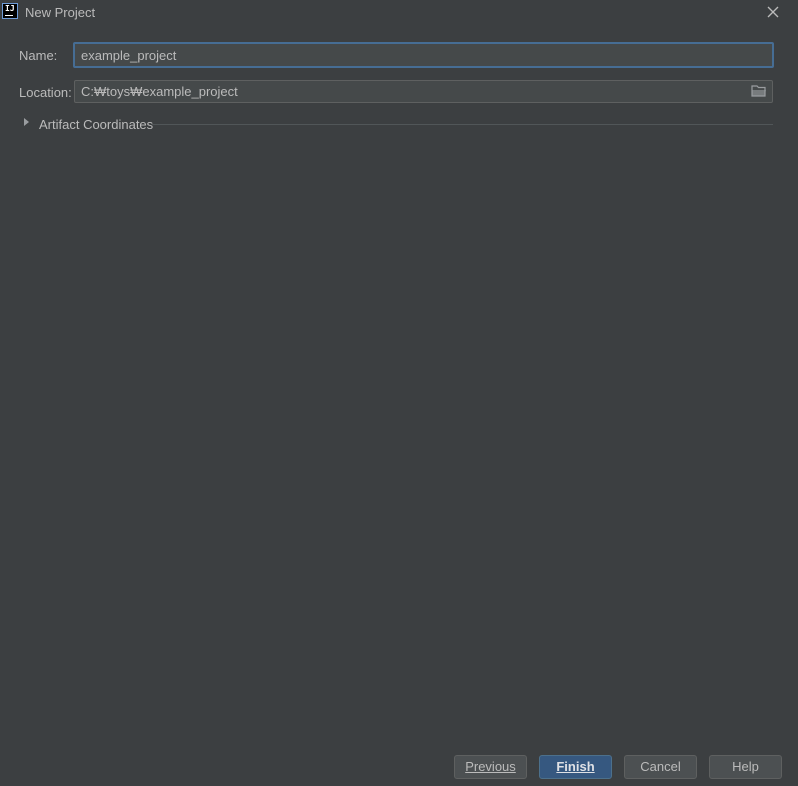 The height and width of the screenshot is (786, 798). What do you see at coordinates (462, 124) in the screenshot?
I see `artifact-separator` at bounding box center [462, 124].